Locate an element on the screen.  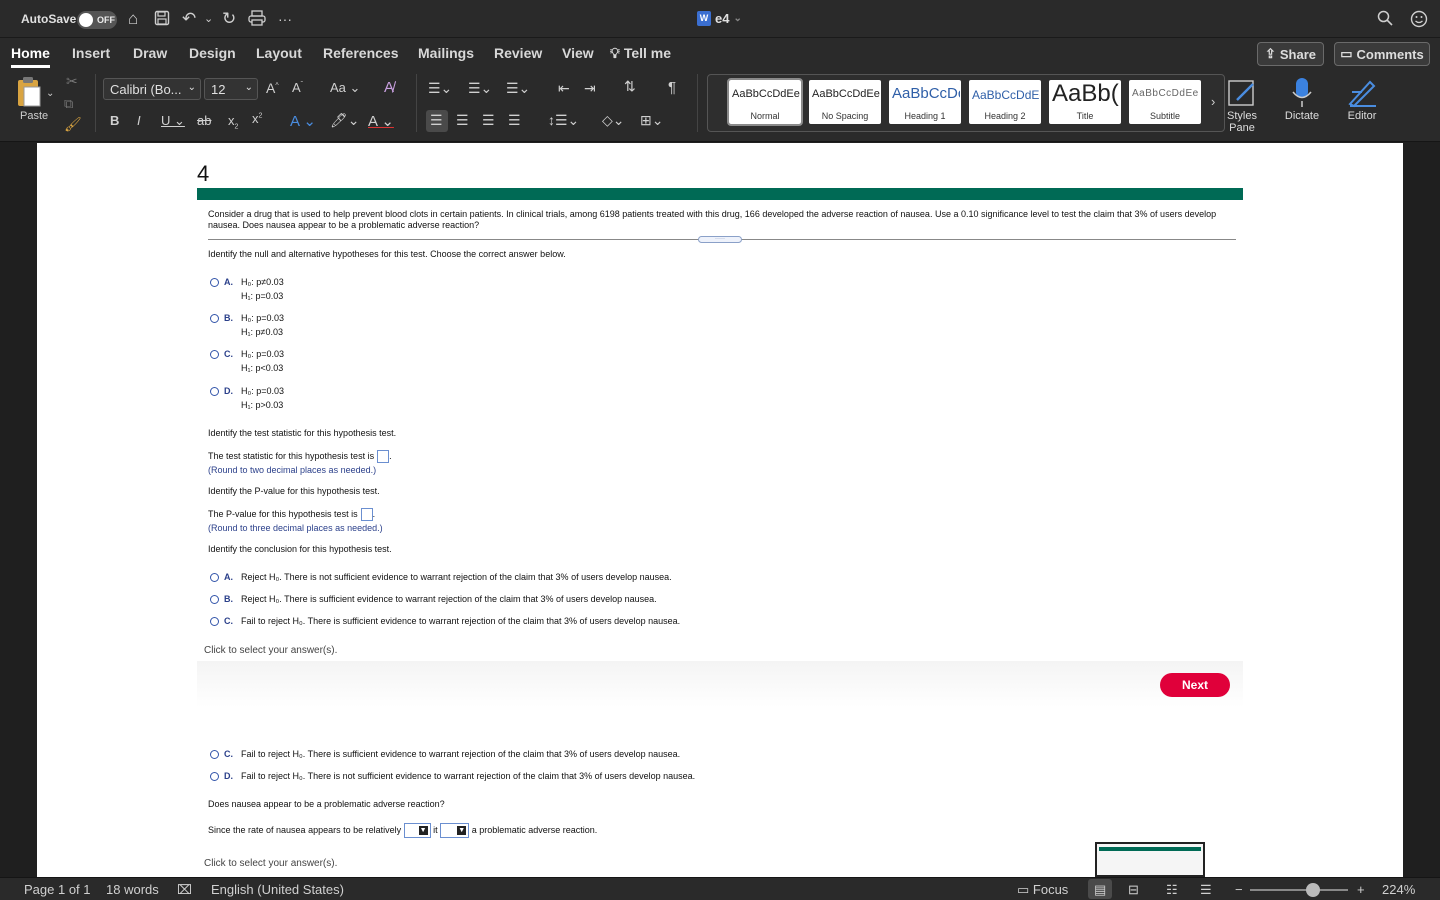
tab-layout: Layout is located at coordinates (279, 53).